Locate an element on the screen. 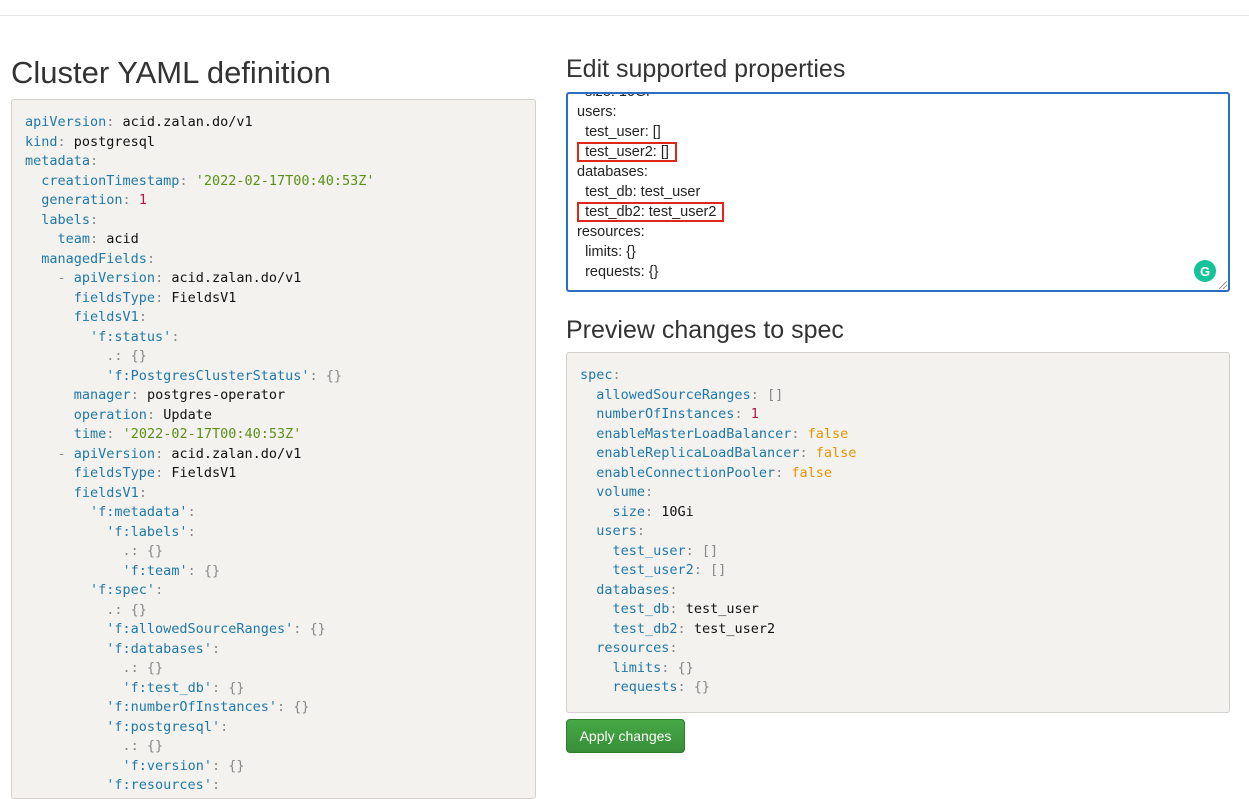 This screenshot has height=799, width=1249. code-token: test_user is located at coordinates (649, 550).